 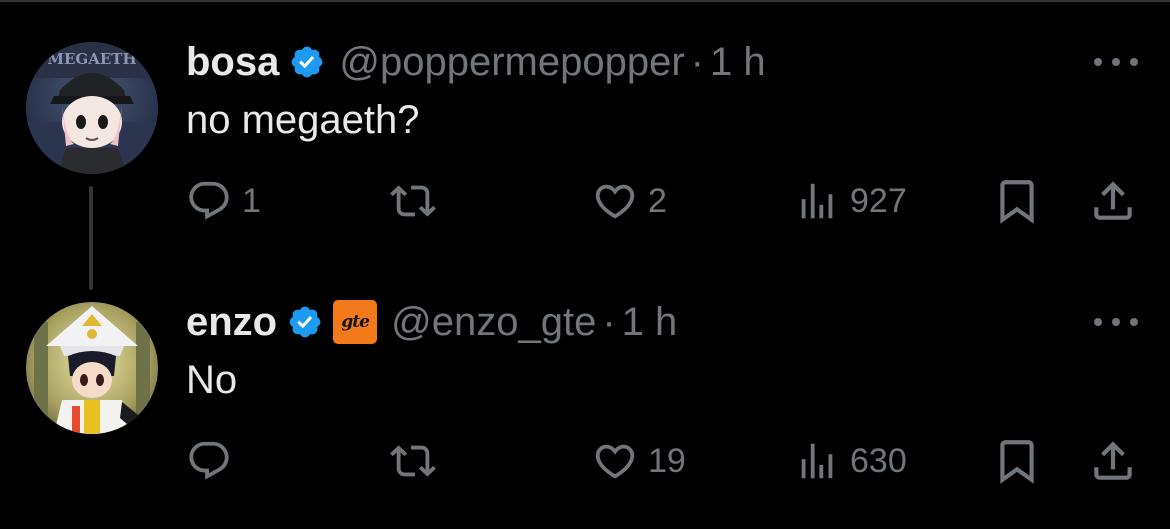 What do you see at coordinates (585, 1) in the screenshot?
I see `top-divider` at bounding box center [585, 1].